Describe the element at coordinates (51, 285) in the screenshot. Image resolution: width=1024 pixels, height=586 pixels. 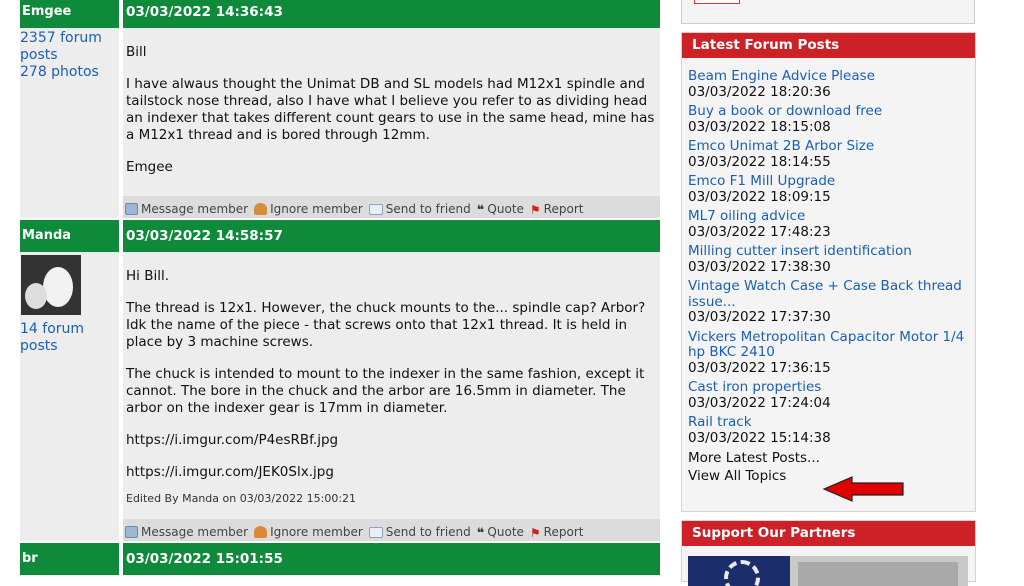
I see `avatar` at that location.